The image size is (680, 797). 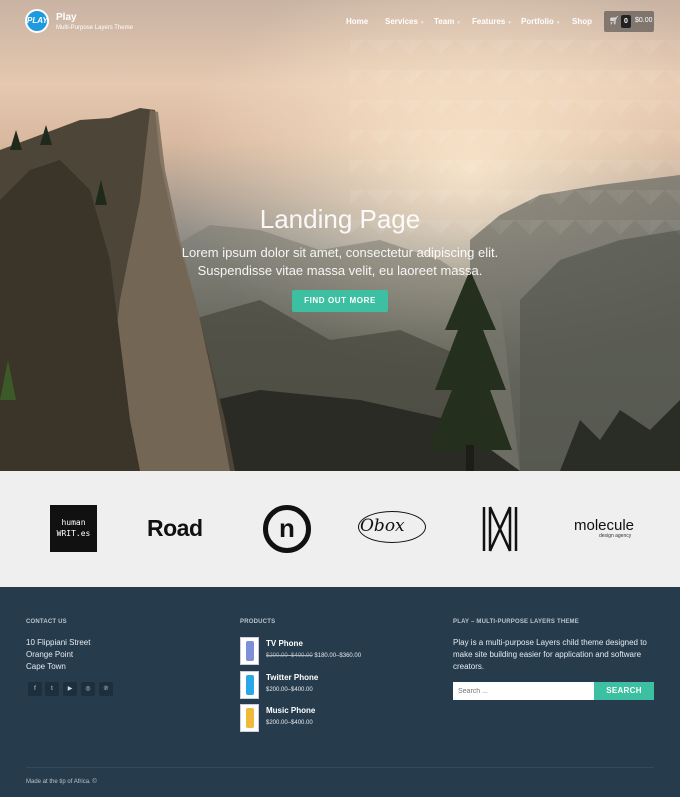 What do you see at coordinates (340, 301) in the screenshot?
I see `find-out-more-button: FIND OUT MORE` at bounding box center [340, 301].